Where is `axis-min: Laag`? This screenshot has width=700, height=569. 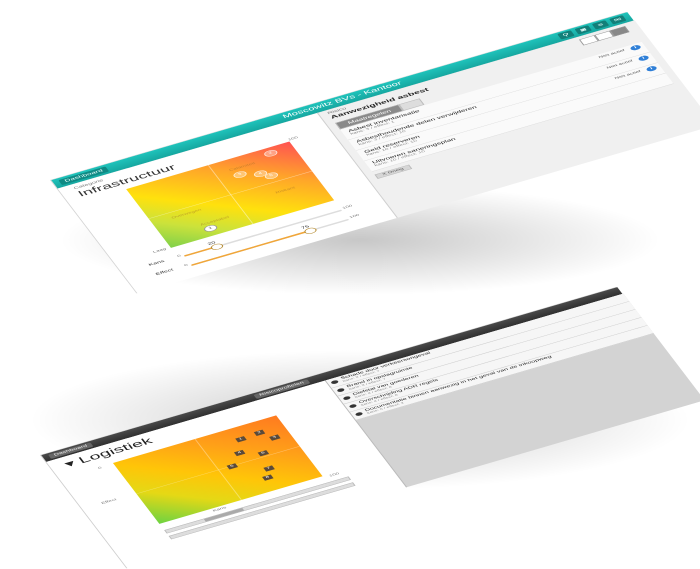 axis-min: Laag is located at coordinates (160, 250).